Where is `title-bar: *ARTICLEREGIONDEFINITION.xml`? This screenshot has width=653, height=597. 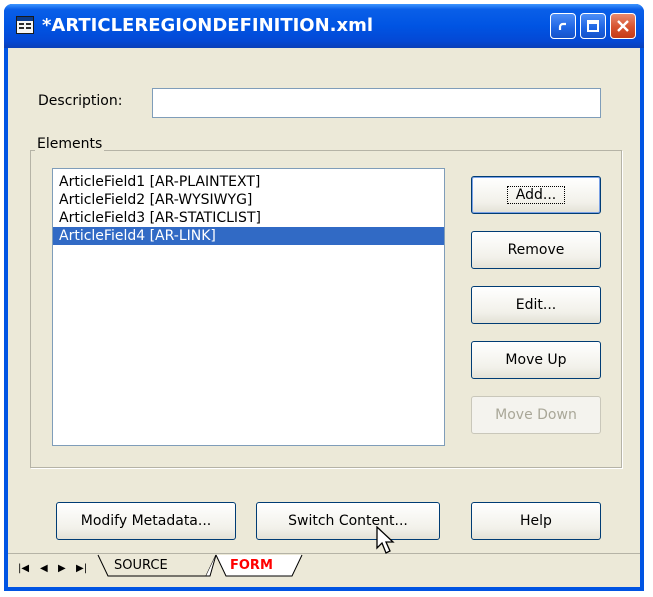
title-bar: *ARTICLEREGIONDEFINITION.xml is located at coordinates (324, 26).